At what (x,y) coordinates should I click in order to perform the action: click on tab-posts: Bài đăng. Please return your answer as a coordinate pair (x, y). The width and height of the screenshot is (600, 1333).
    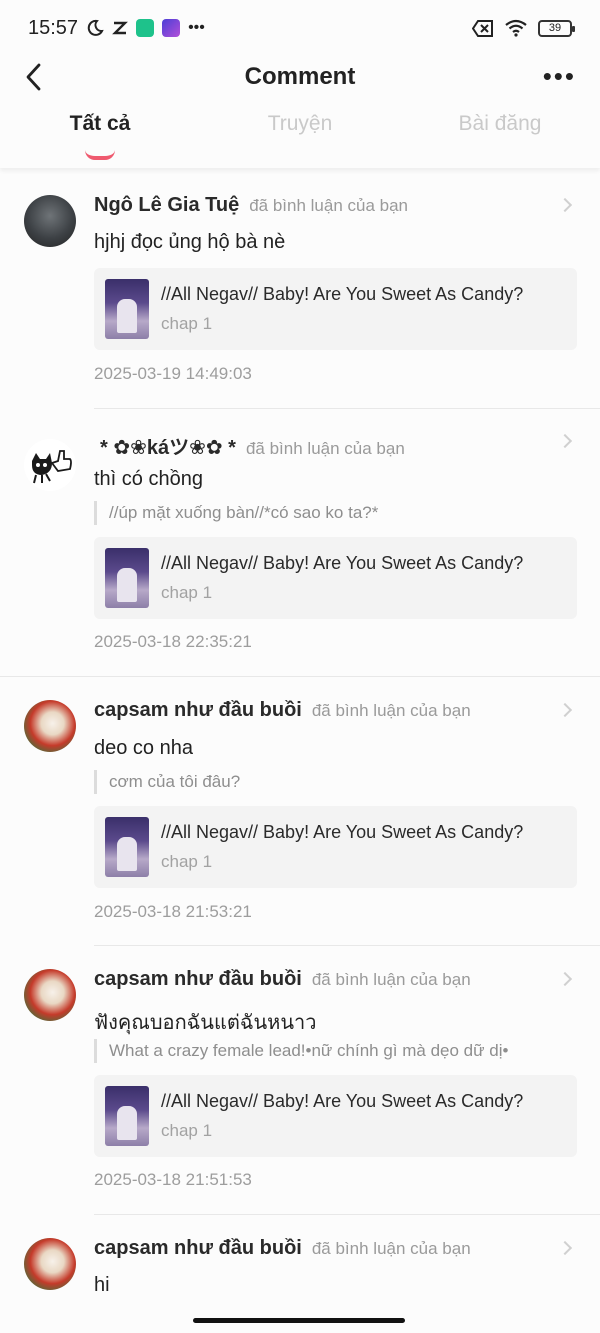
    Looking at the image, I should click on (500, 140).